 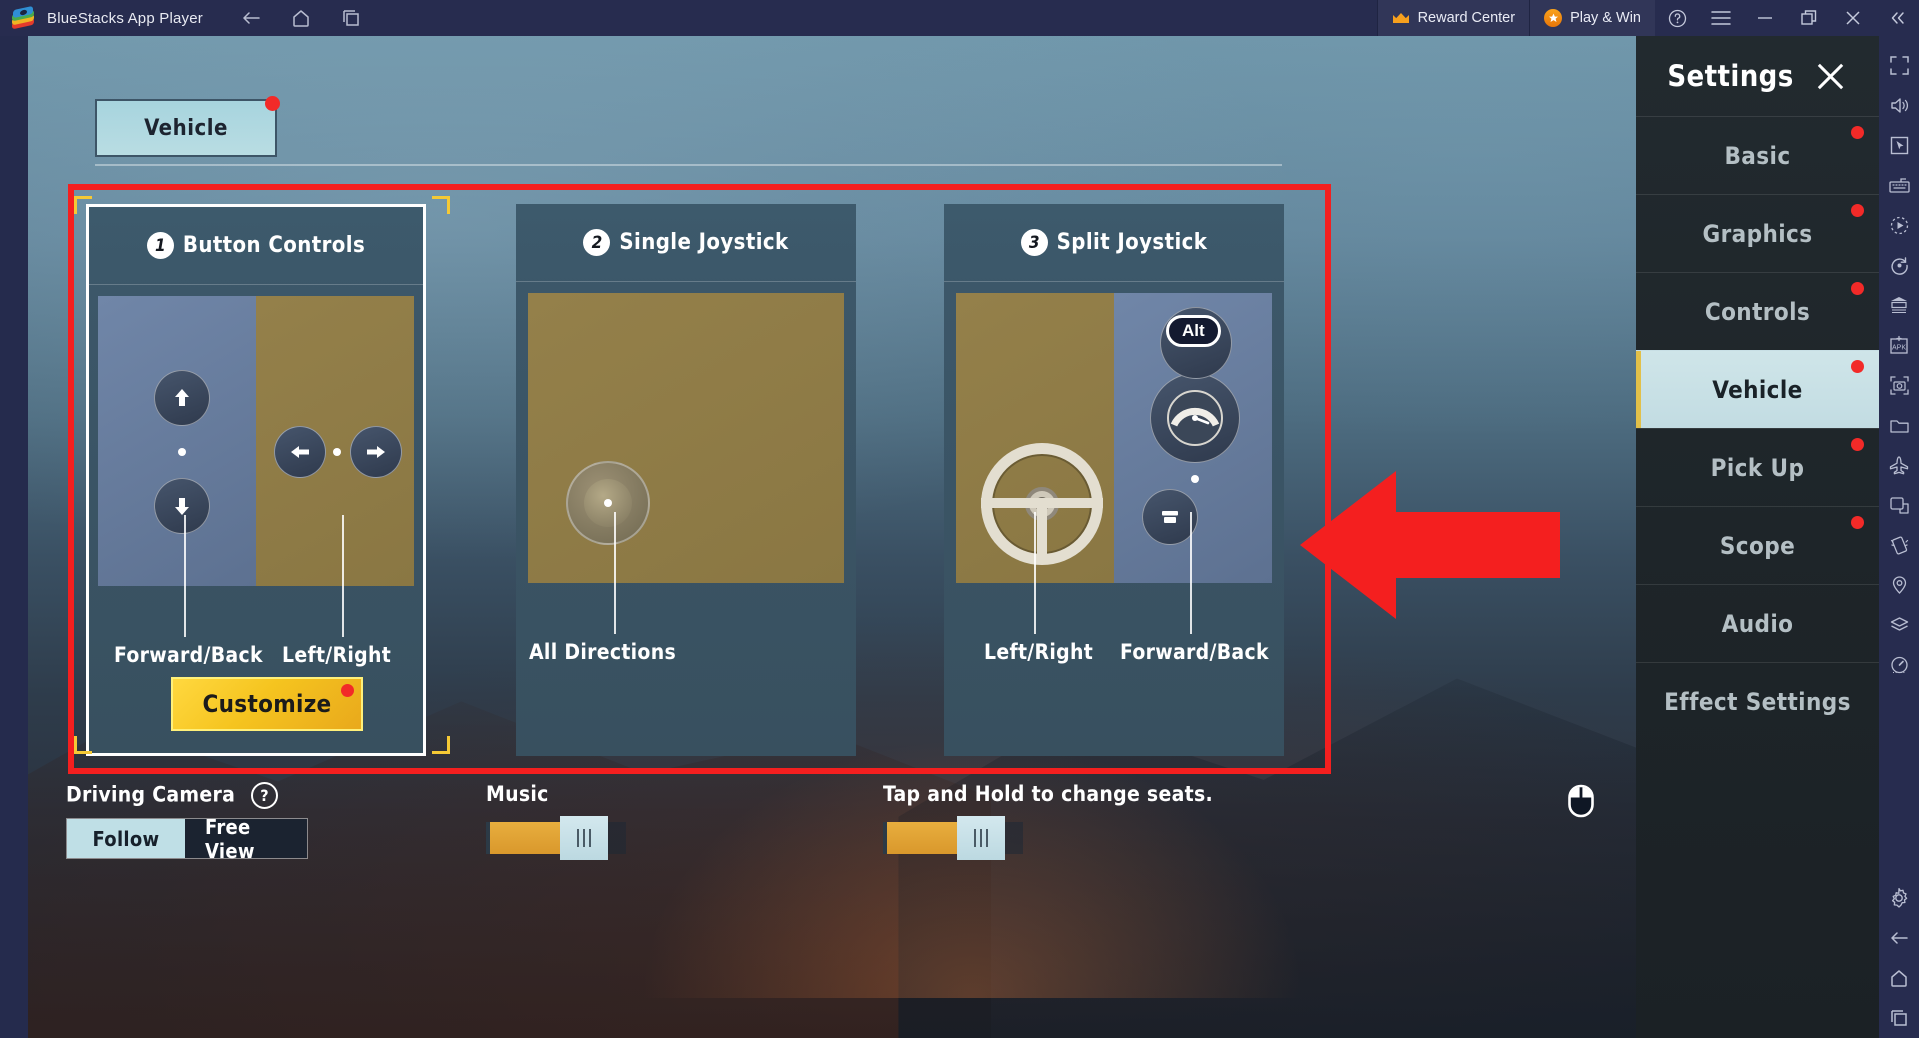 I want to click on seat-change-label: Tap and Hold to change seats., so click(x=1048, y=794).